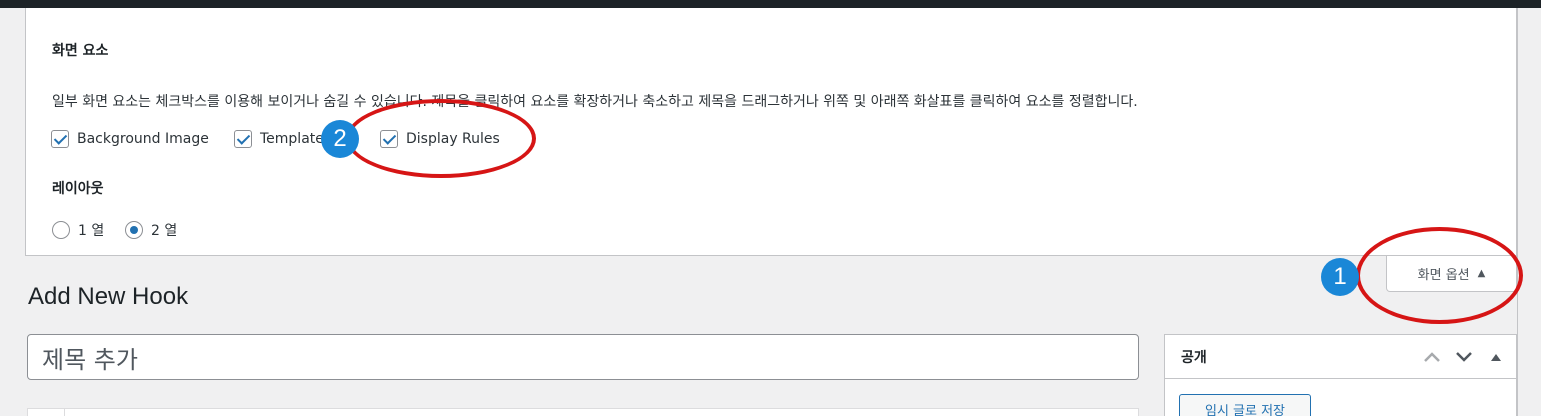  What do you see at coordinates (1245, 405) in the screenshot?
I see `save-draft-button: 임시 글로 저장` at bounding box center [1245, 405].